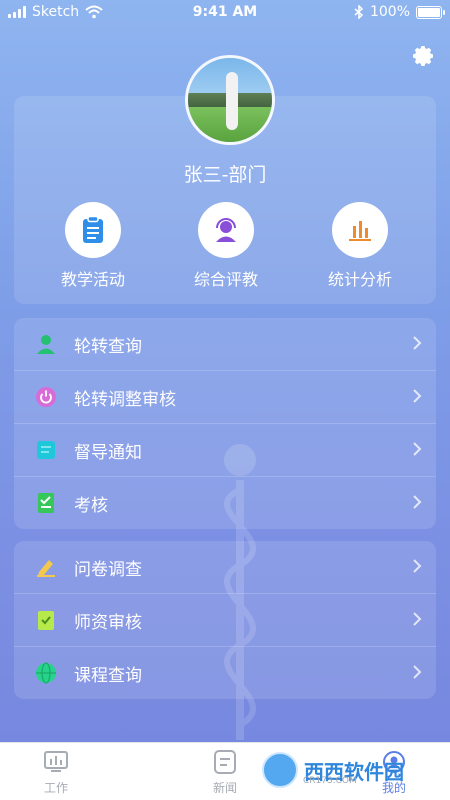  What do you see at coordinates (108, 675) in the screenshot?
I see `menu-item-label: 课程查询` at bounding box center [108, 675].